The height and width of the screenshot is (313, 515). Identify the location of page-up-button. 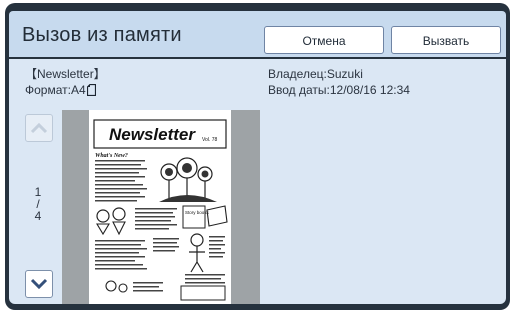
(39, 128).